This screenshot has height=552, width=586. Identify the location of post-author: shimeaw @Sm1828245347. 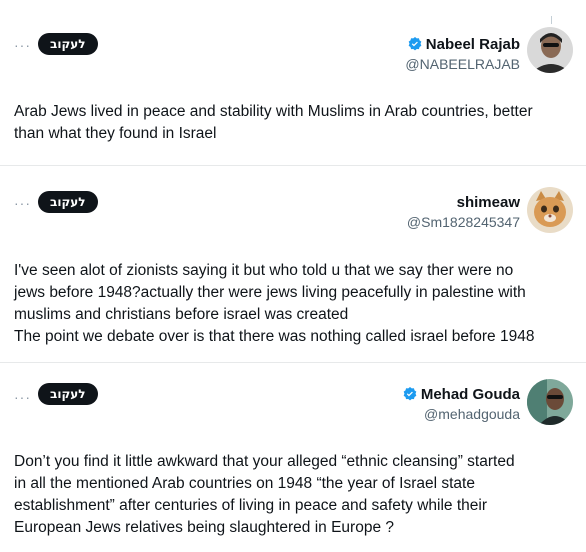
(463, 212).